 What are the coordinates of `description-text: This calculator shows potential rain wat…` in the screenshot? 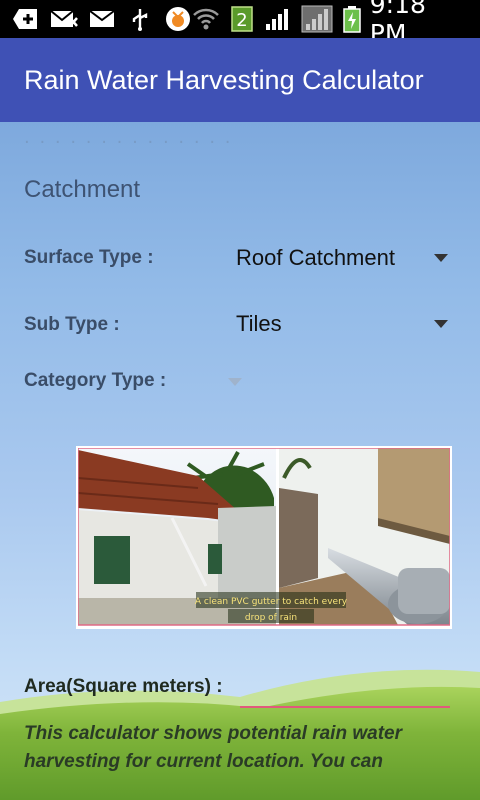 It's located at (213, 747).